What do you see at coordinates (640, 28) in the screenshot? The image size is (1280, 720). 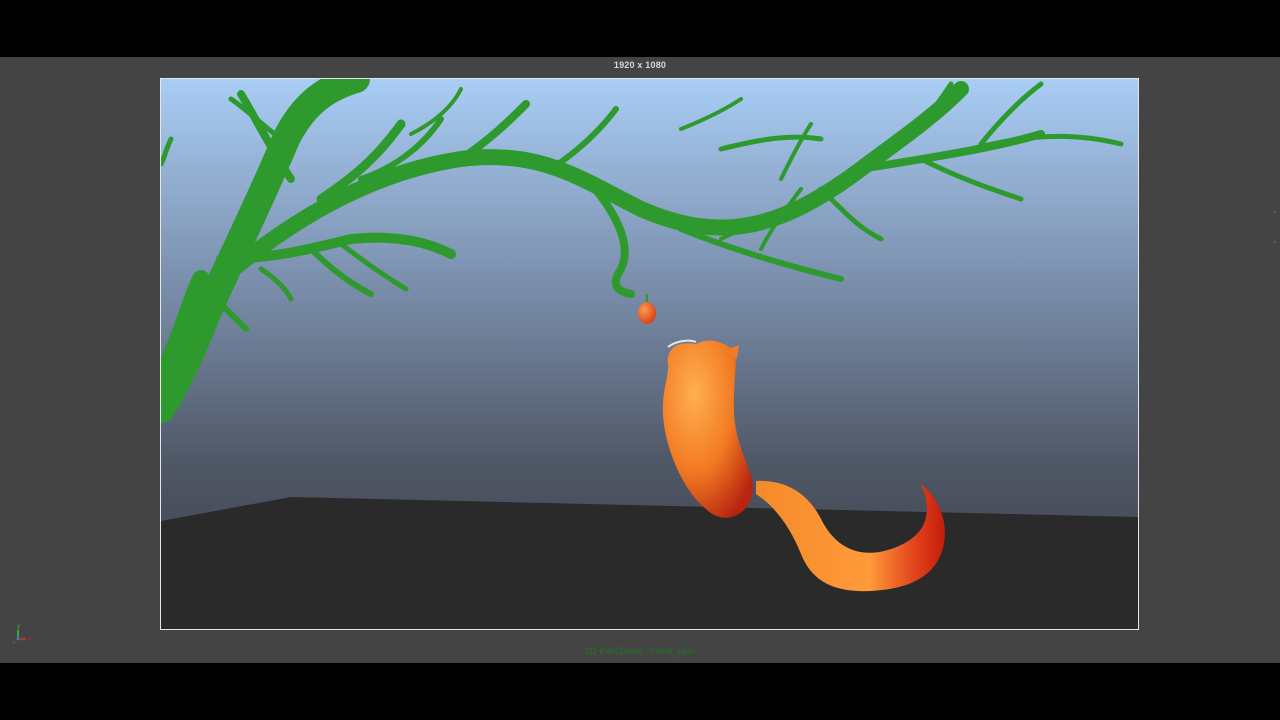 I see `top-letterbox` at bounding box center [640, 28].